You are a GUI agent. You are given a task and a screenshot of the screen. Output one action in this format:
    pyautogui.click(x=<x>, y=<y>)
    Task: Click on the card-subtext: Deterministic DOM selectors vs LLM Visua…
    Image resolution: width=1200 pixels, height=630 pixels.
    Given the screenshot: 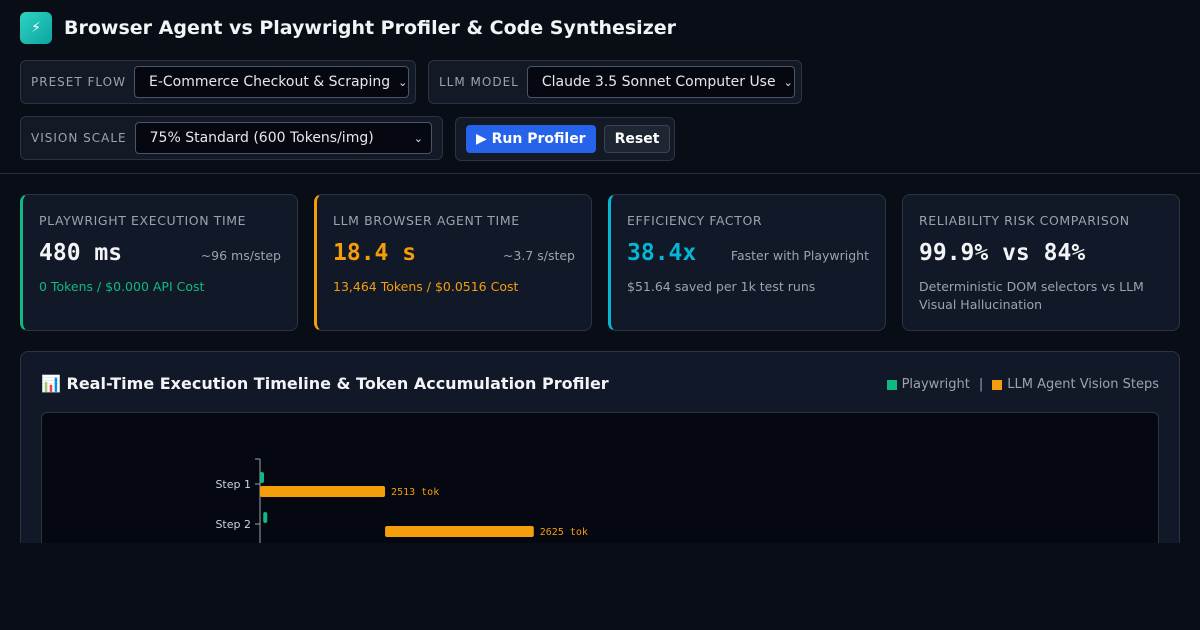 What is the action you would take?
    pyautogui.click(x=1031, y=295)
    